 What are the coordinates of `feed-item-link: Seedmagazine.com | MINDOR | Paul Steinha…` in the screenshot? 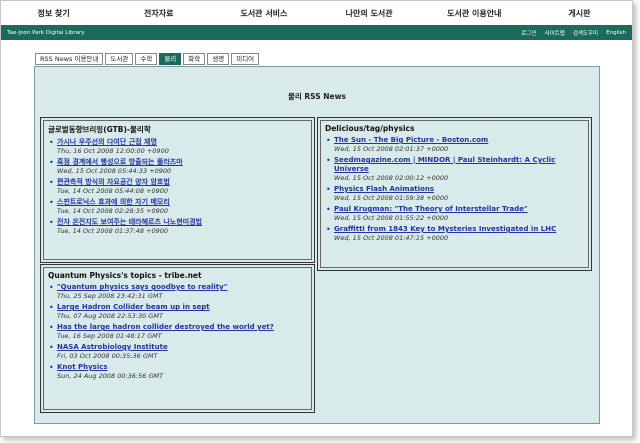 It's located at (459, 165).